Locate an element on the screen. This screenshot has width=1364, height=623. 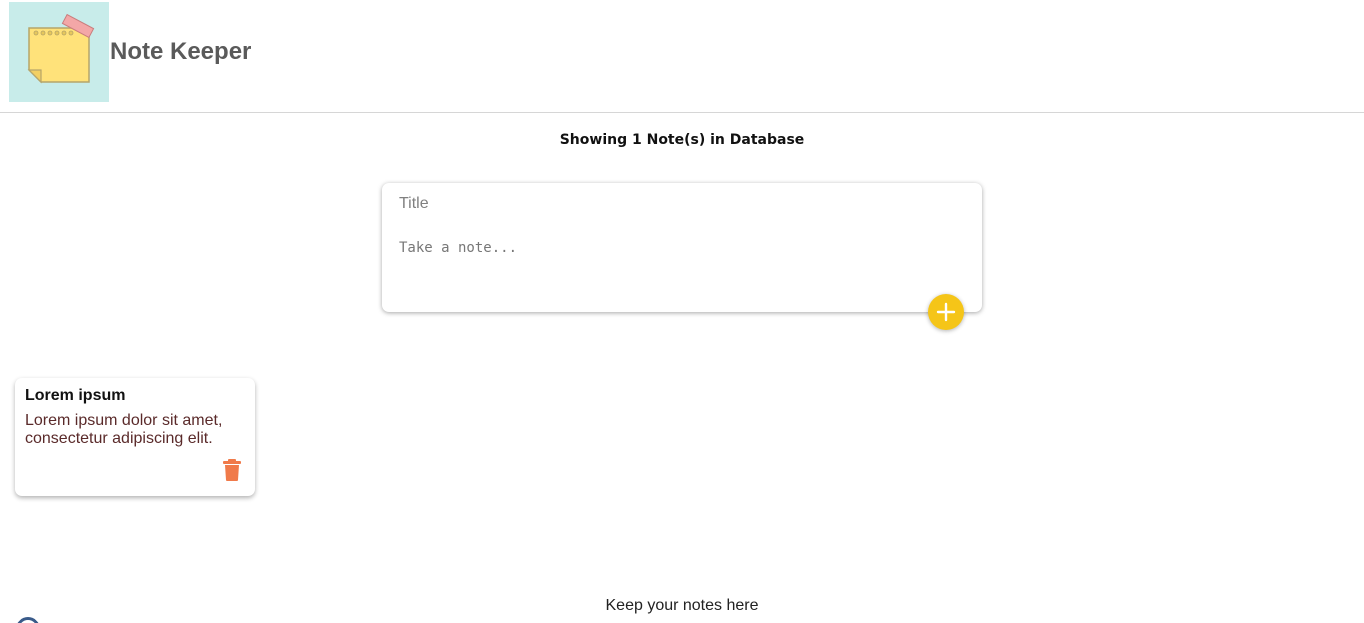
title-input is located at coordinates (679, 204).